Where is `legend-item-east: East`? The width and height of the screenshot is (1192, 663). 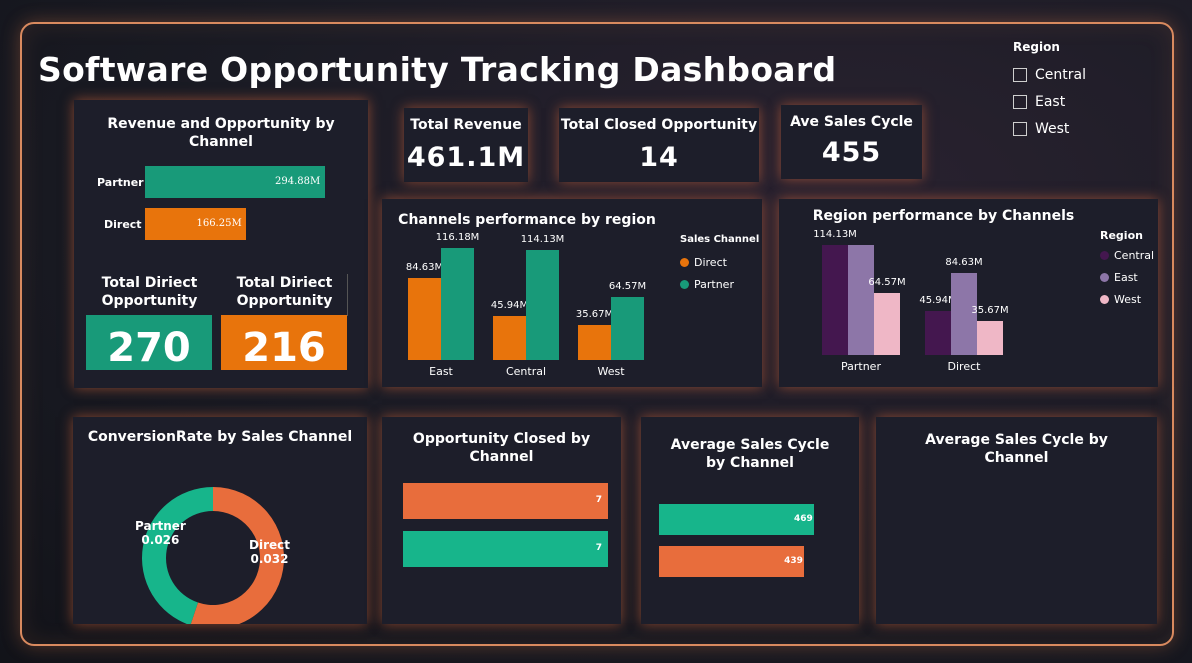
legend-item-east: East is located at coordinates (1127, 277).